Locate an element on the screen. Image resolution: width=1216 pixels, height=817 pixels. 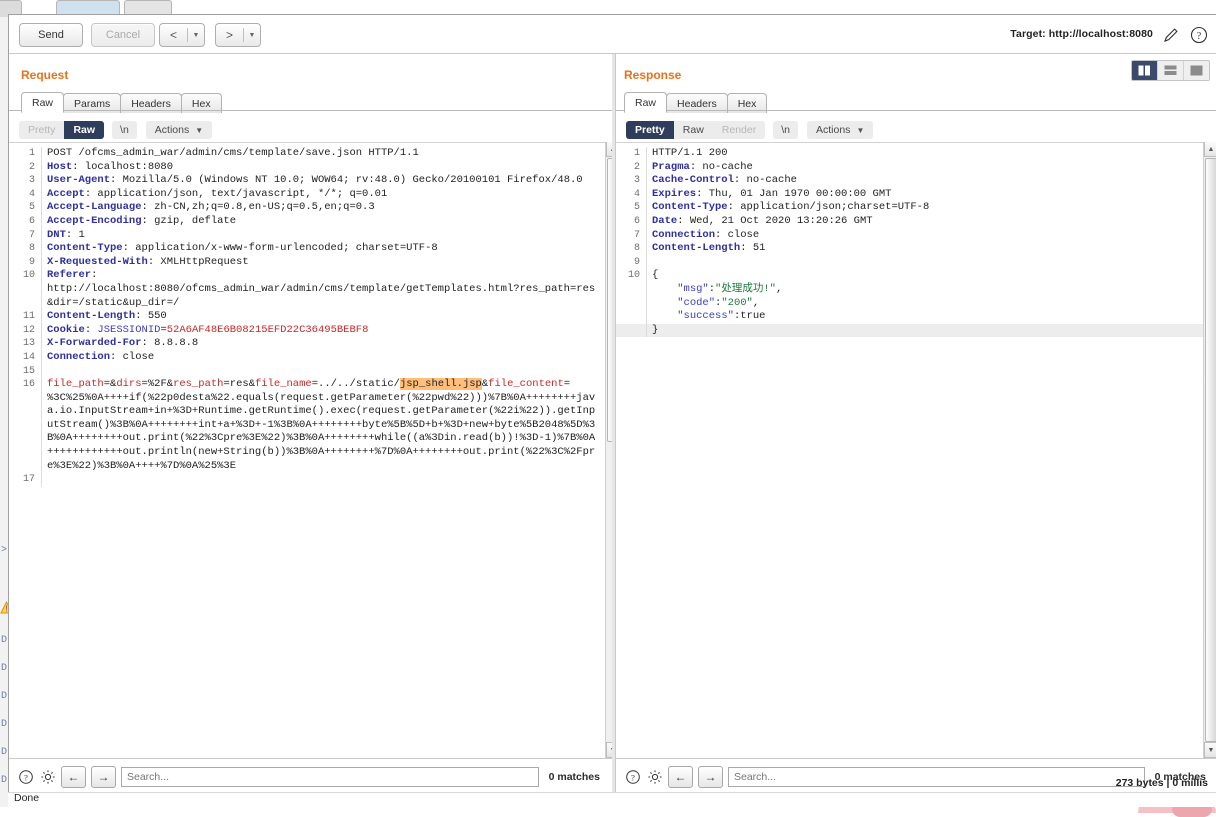
code-line: 11 Content-Length: 550 is located at coordinates (303, 317).